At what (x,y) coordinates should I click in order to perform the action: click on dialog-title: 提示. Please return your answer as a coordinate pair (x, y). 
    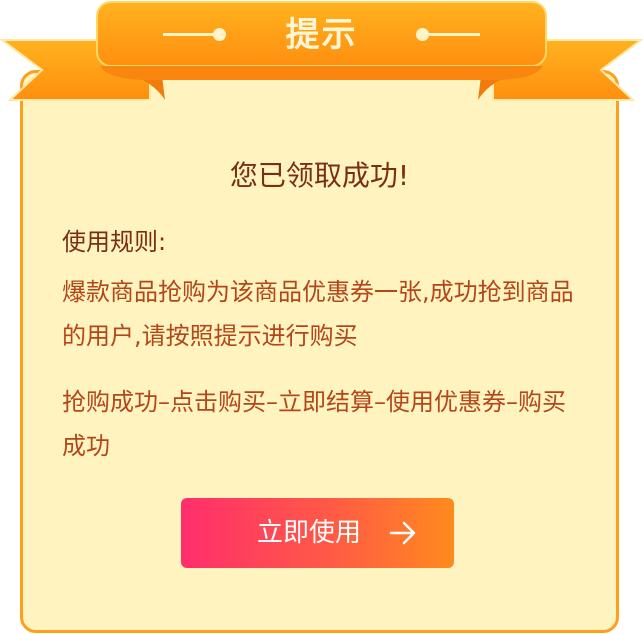
    Looking at the image, I should click on (321, 35).